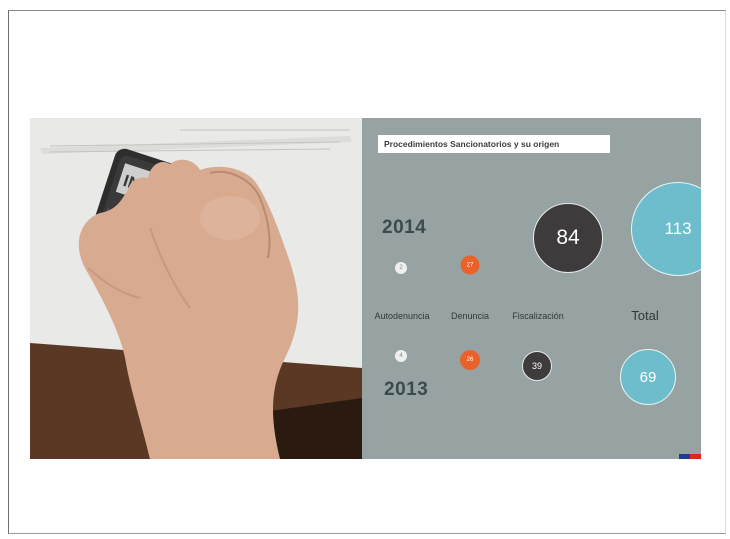 This screenshot has width=730, height=539. I want to click on bubble-2013-fiscalizacion: 39, so click(537, 366).